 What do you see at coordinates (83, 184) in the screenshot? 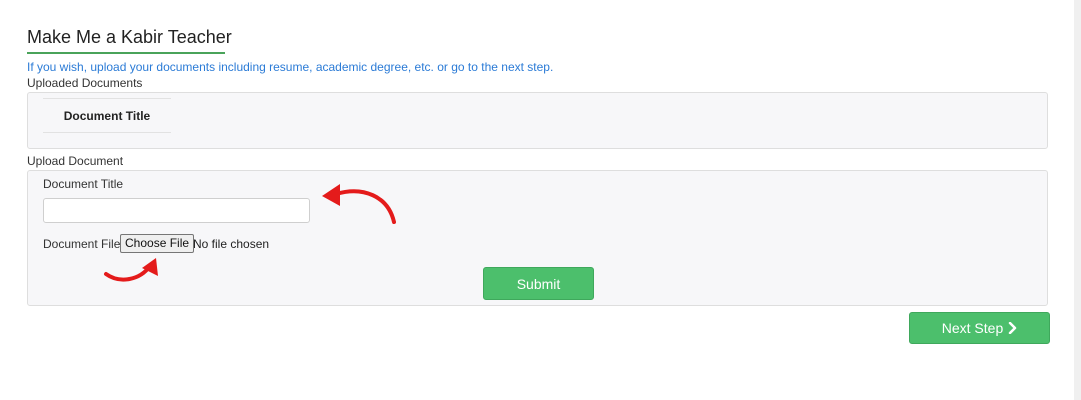
I see `document-title-label: Document Title` at bounding box center [83, 184].